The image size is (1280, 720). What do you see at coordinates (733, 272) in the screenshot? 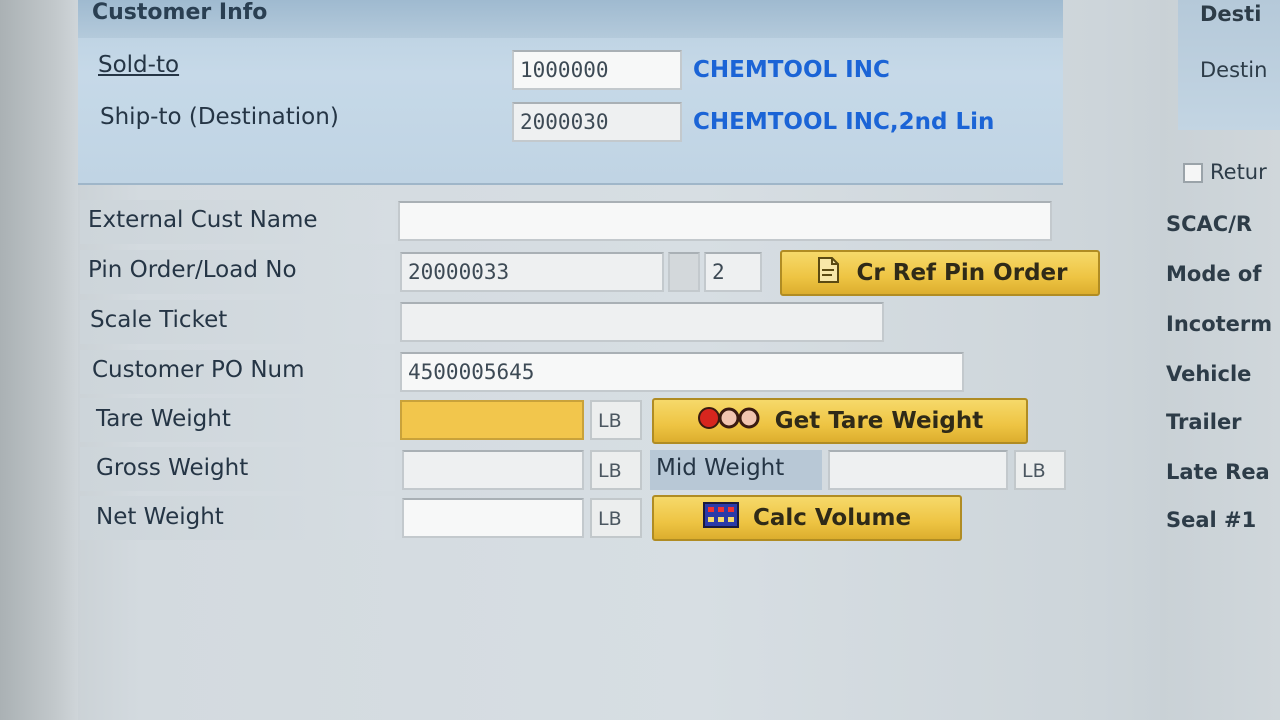
I see `load-no-input: 2` at bounding box center [733, 272].